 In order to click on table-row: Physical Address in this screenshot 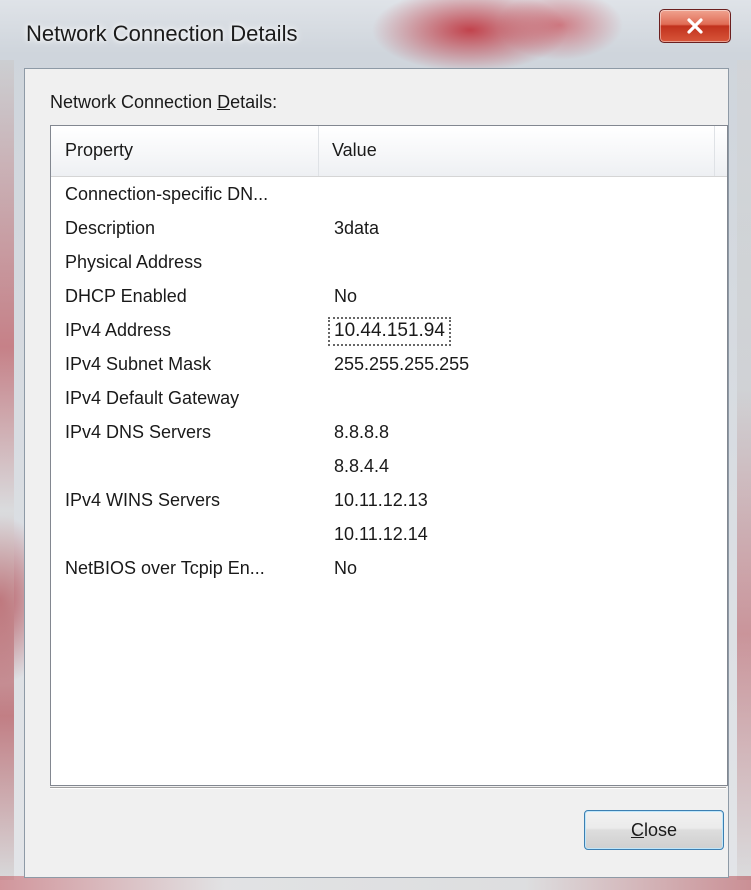, I will do `click(389, 264)`.